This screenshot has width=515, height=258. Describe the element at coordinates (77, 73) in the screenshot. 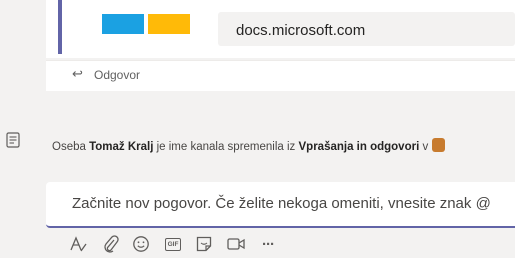

I see `reply-arrow-icon: ↩` at that location.